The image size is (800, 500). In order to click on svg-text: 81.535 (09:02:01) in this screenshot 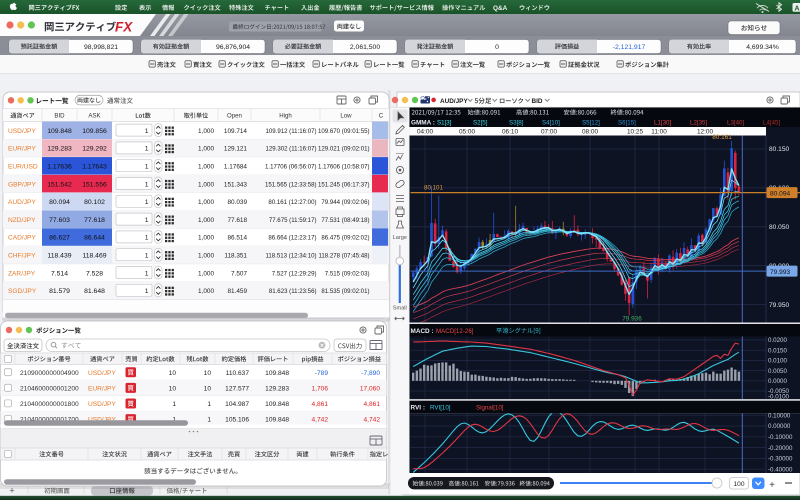, I will do `click(345, 291)`.